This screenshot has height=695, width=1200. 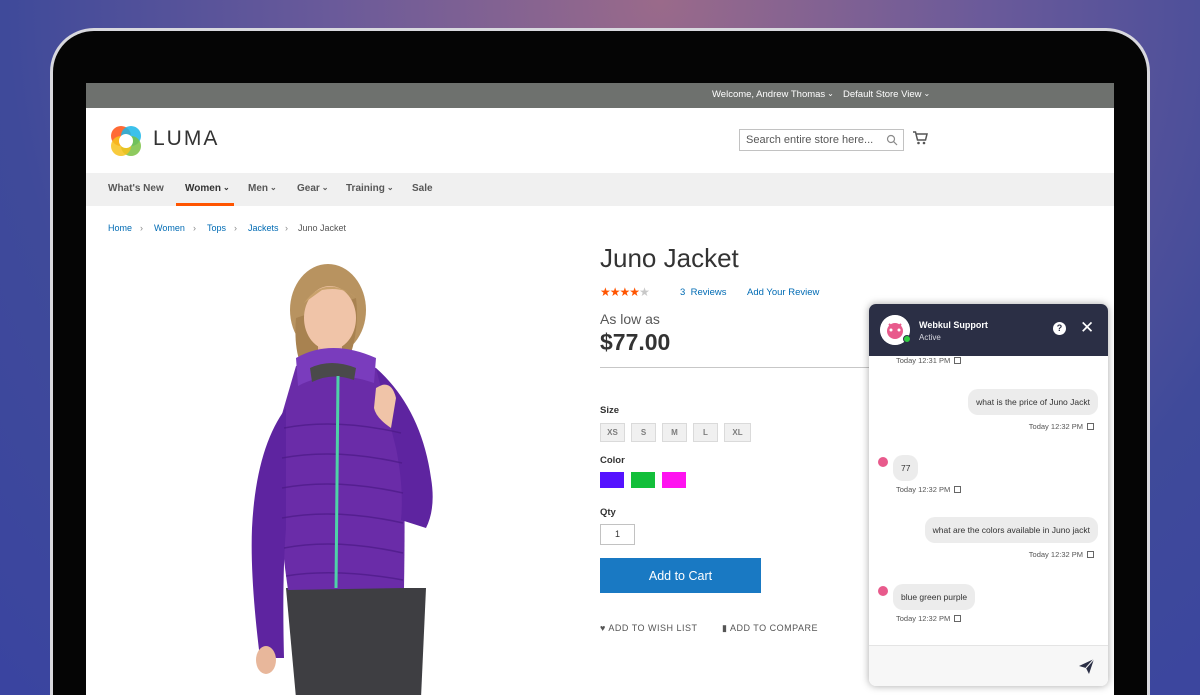 I want to click on color-swatch-purple, so click(x=674, y=480).